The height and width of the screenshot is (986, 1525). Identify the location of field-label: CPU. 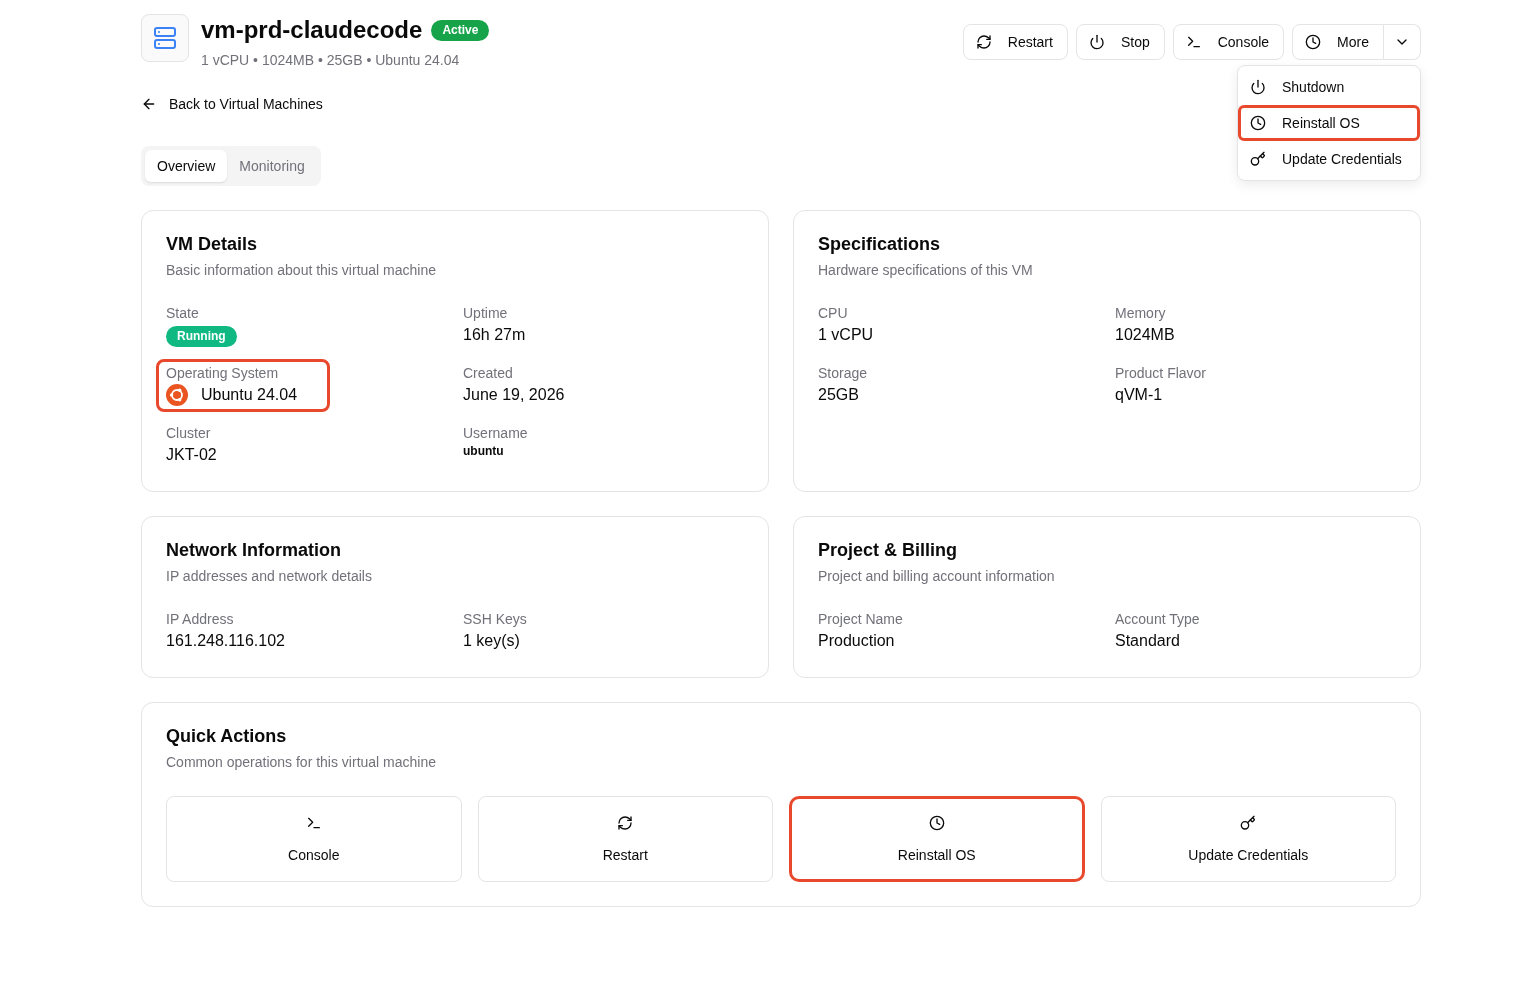
(833, 313).